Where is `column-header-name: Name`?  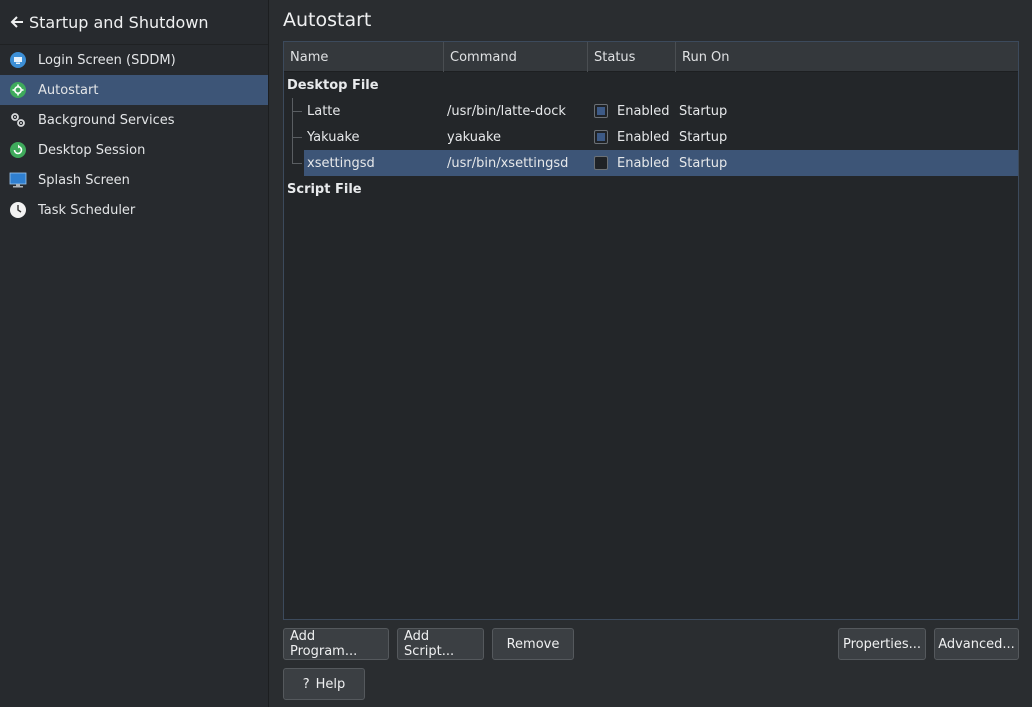
column-header-name: Name is located at coordinates (364, 57).